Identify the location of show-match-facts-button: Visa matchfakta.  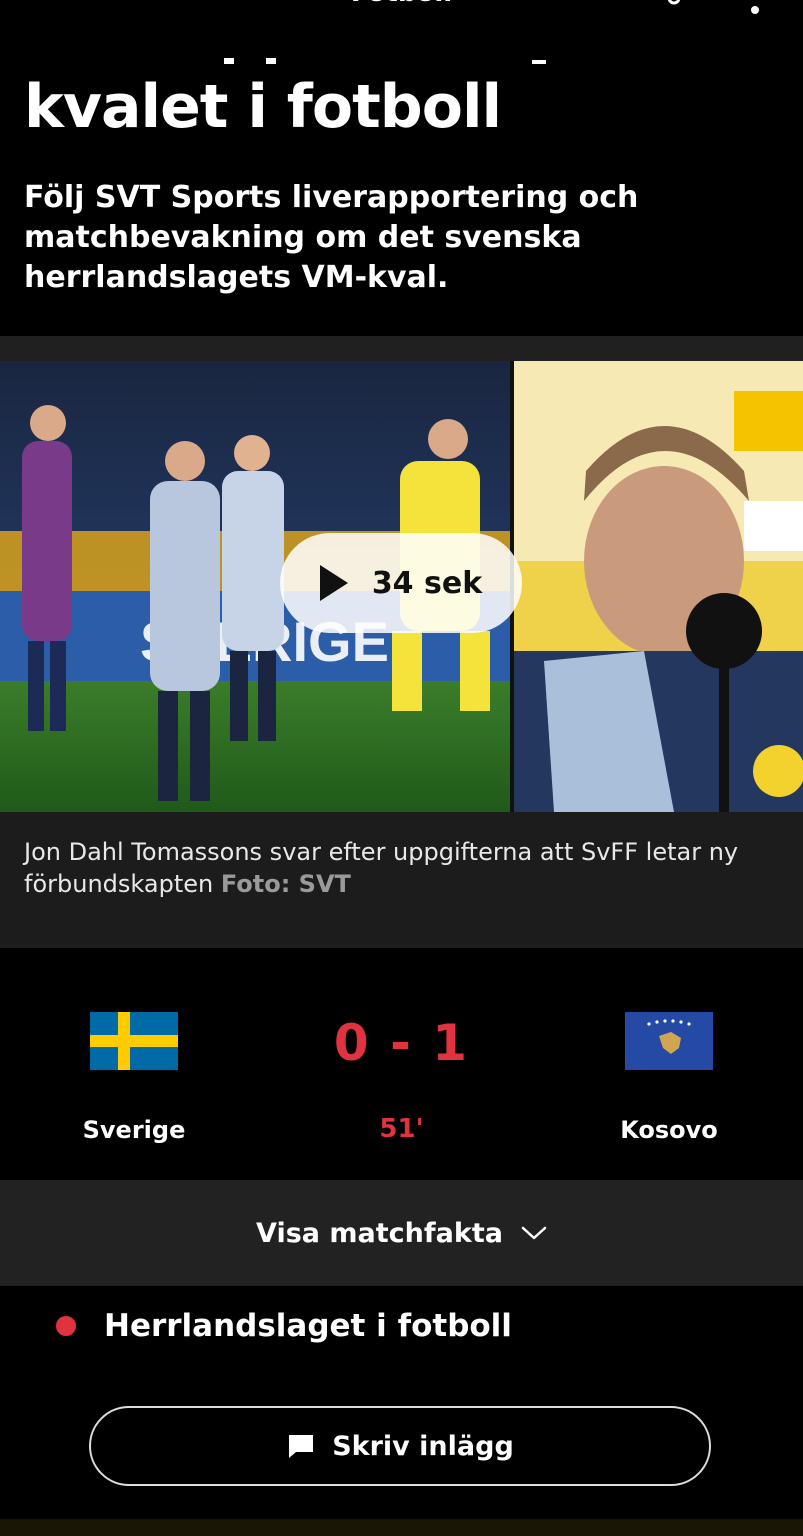
(401, 1233).